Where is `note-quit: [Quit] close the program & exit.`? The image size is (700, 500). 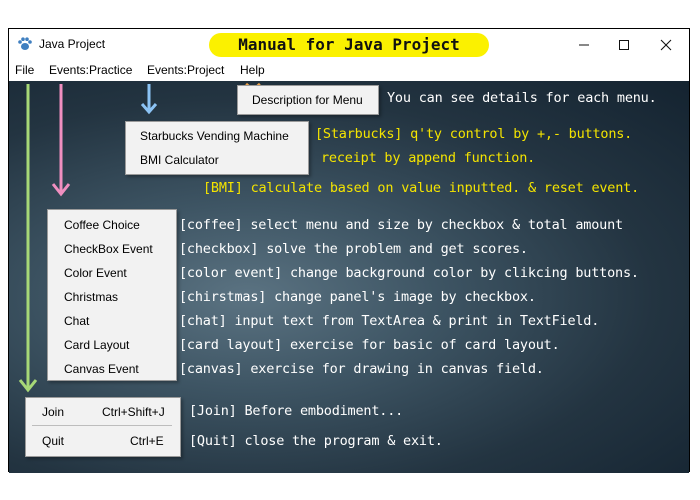
note-quit: [Quit] close the program & exit. is located at coordinates (316, 441).